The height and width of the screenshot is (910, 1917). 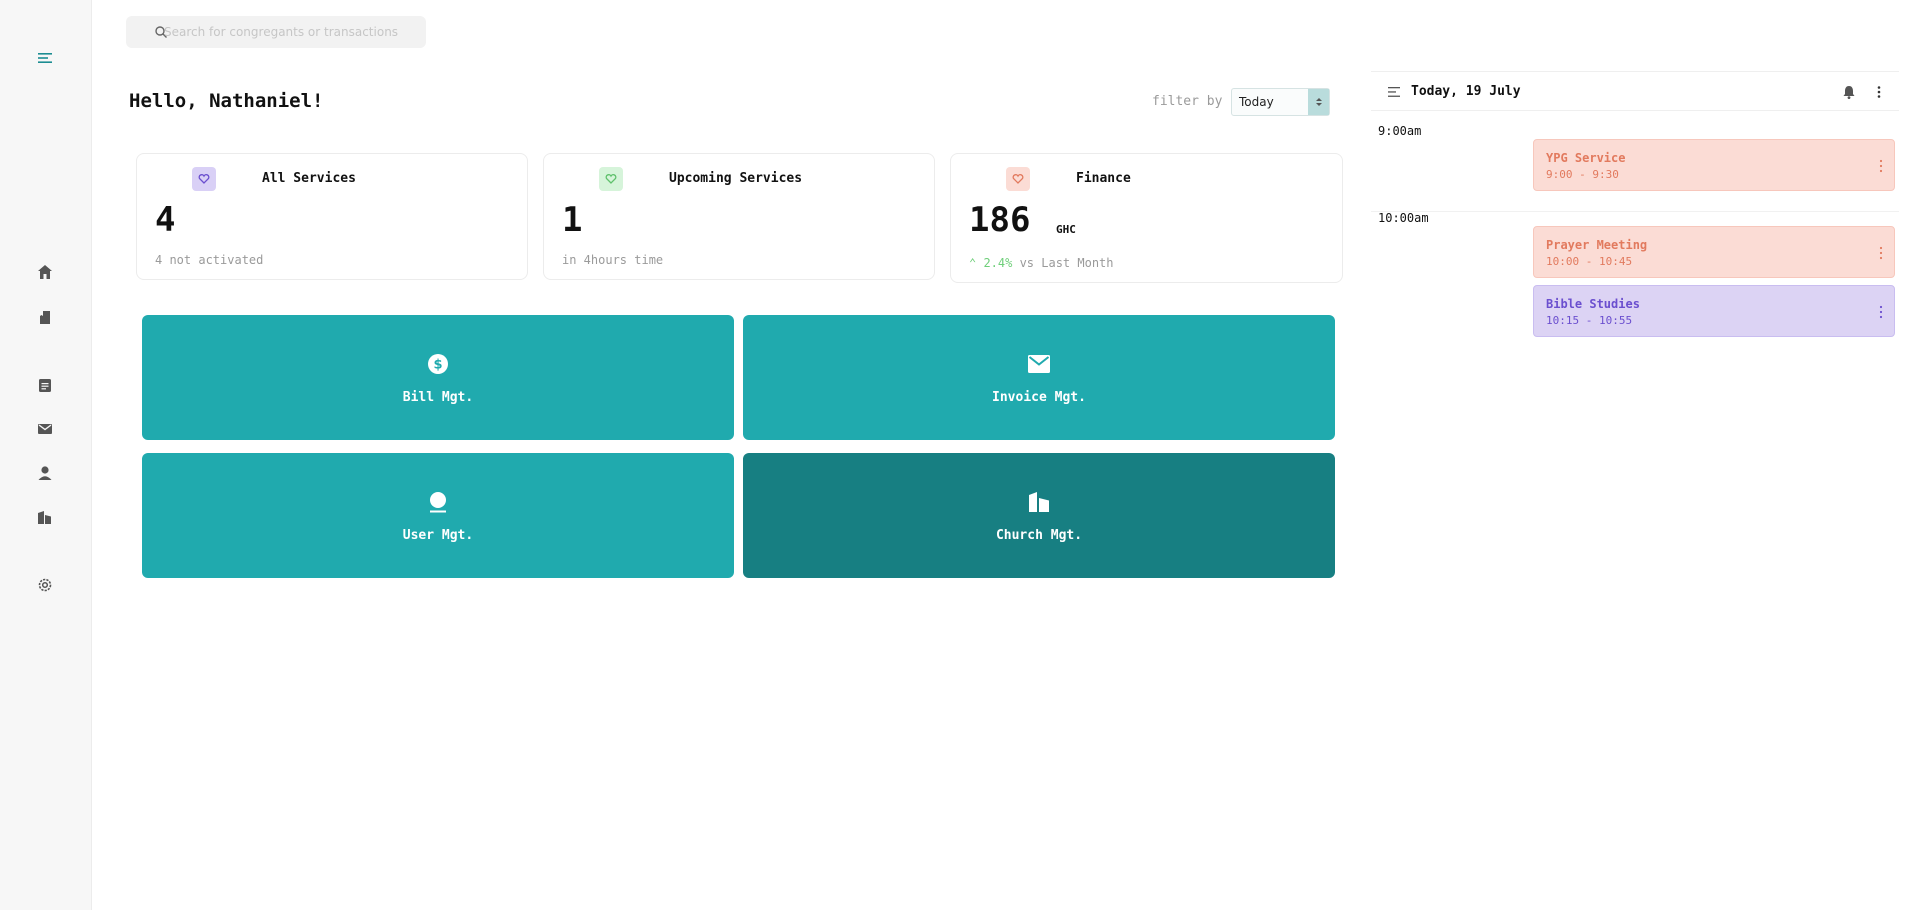 I want to click on tile-label: User Mgt., so click(x=438, y=535).